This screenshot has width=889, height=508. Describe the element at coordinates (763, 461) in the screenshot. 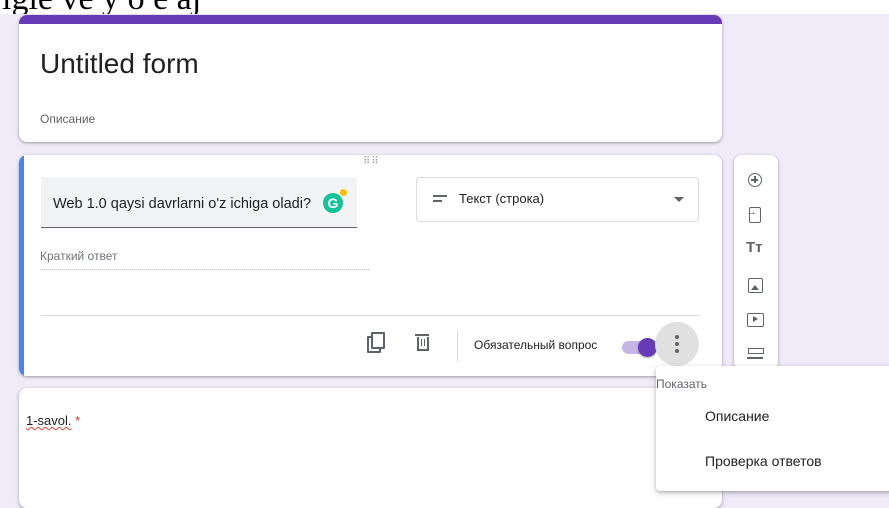

I see `menu-item-response-validation: Проверка ответов` at that location.